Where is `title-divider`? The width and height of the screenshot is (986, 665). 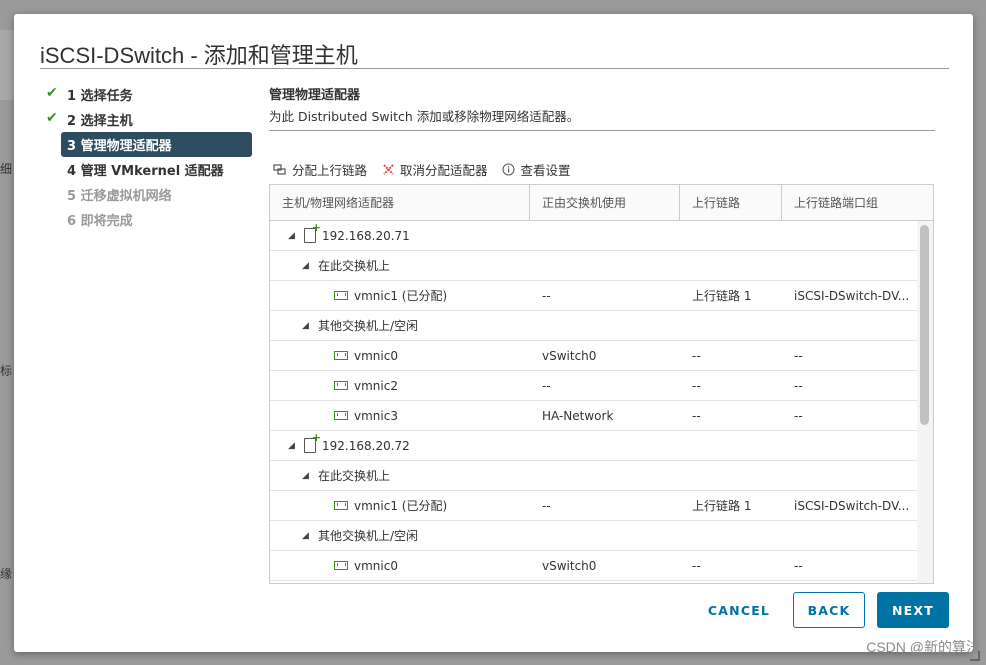 title-divider is located at coordinates (494, 68).